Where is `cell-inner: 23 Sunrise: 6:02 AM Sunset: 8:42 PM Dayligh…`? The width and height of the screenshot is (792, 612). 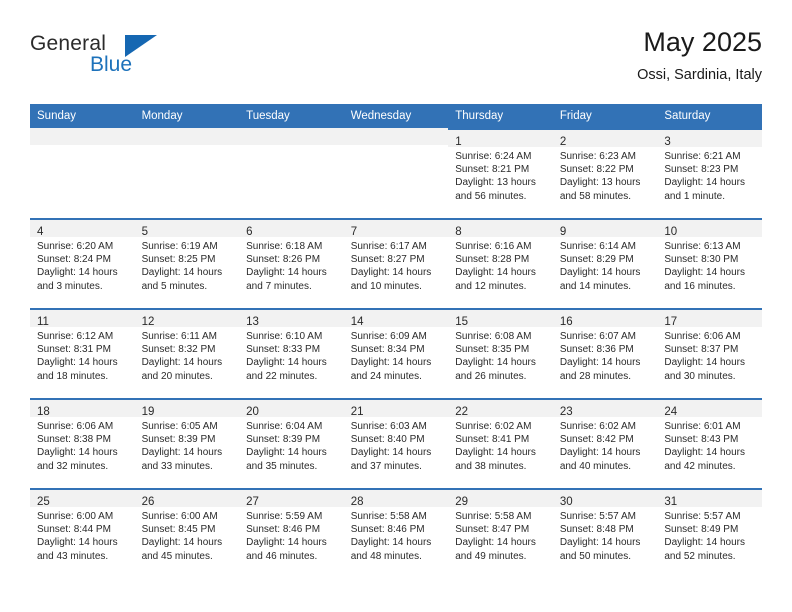 cell-inner: 23 Sunrise: 6:02 AM Sunset: 8:42 PM Dayligh… is located at coordinates (605, 443).